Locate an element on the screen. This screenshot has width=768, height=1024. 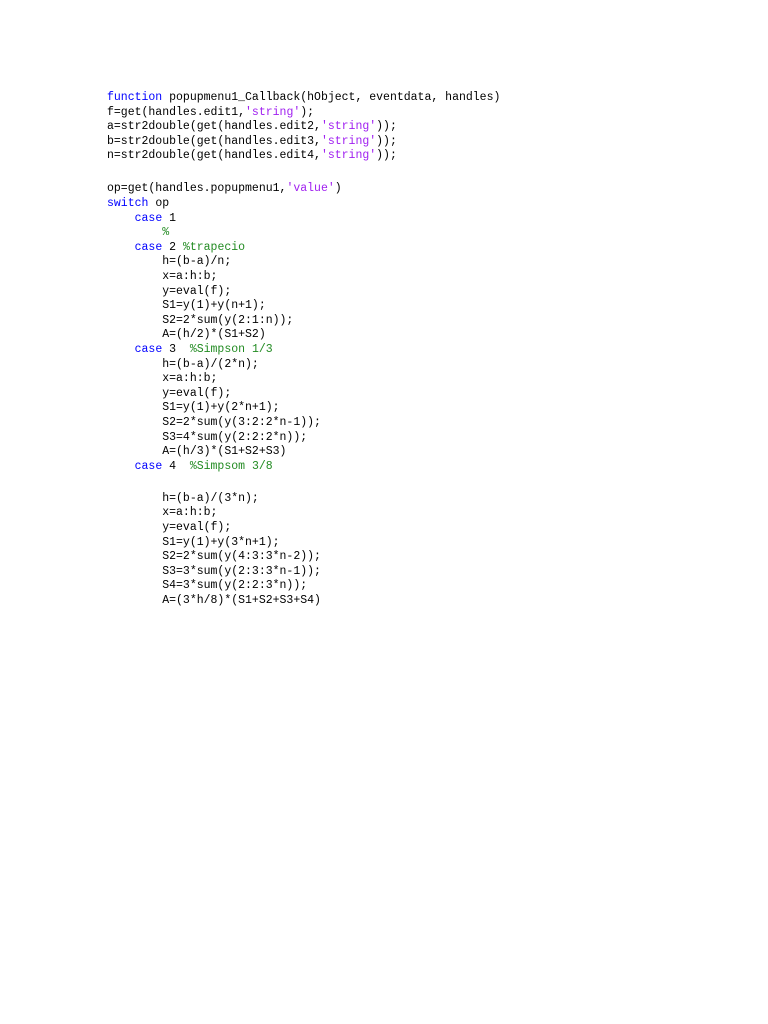
code-line: S2=2*sum(y(3:2:2*n-1)); is located at coordinates (303, 423).